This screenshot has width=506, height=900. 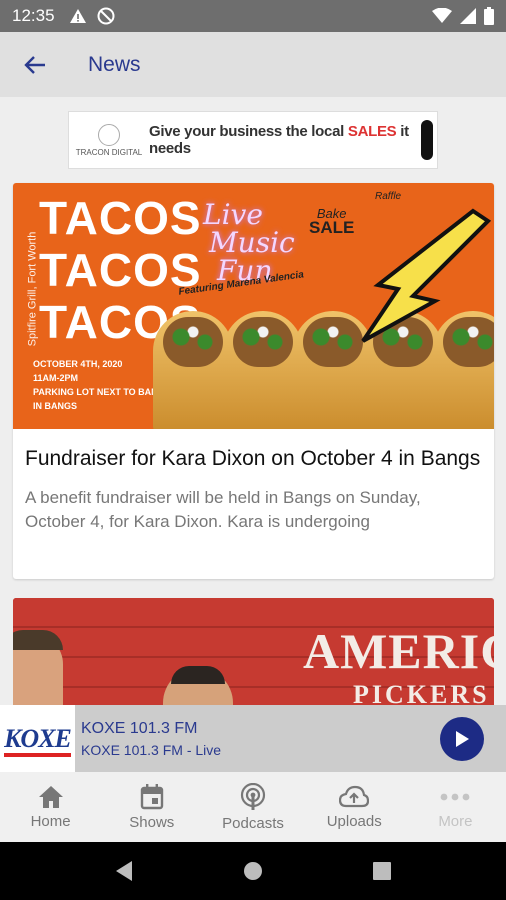 What do you see at coordinates (253, 796) in the screenshot?
I see `podcast-icon` at bounding box center [253, 796].